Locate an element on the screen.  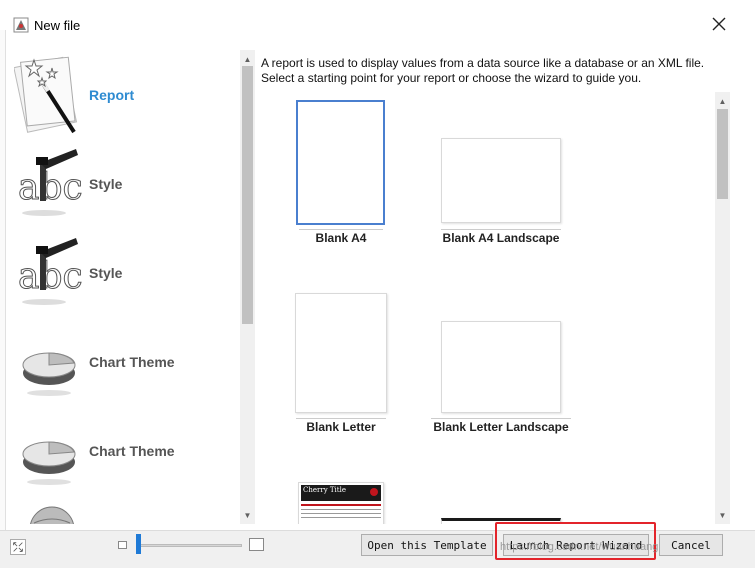
zoom-slider-track is located at coordinates (189, 545).